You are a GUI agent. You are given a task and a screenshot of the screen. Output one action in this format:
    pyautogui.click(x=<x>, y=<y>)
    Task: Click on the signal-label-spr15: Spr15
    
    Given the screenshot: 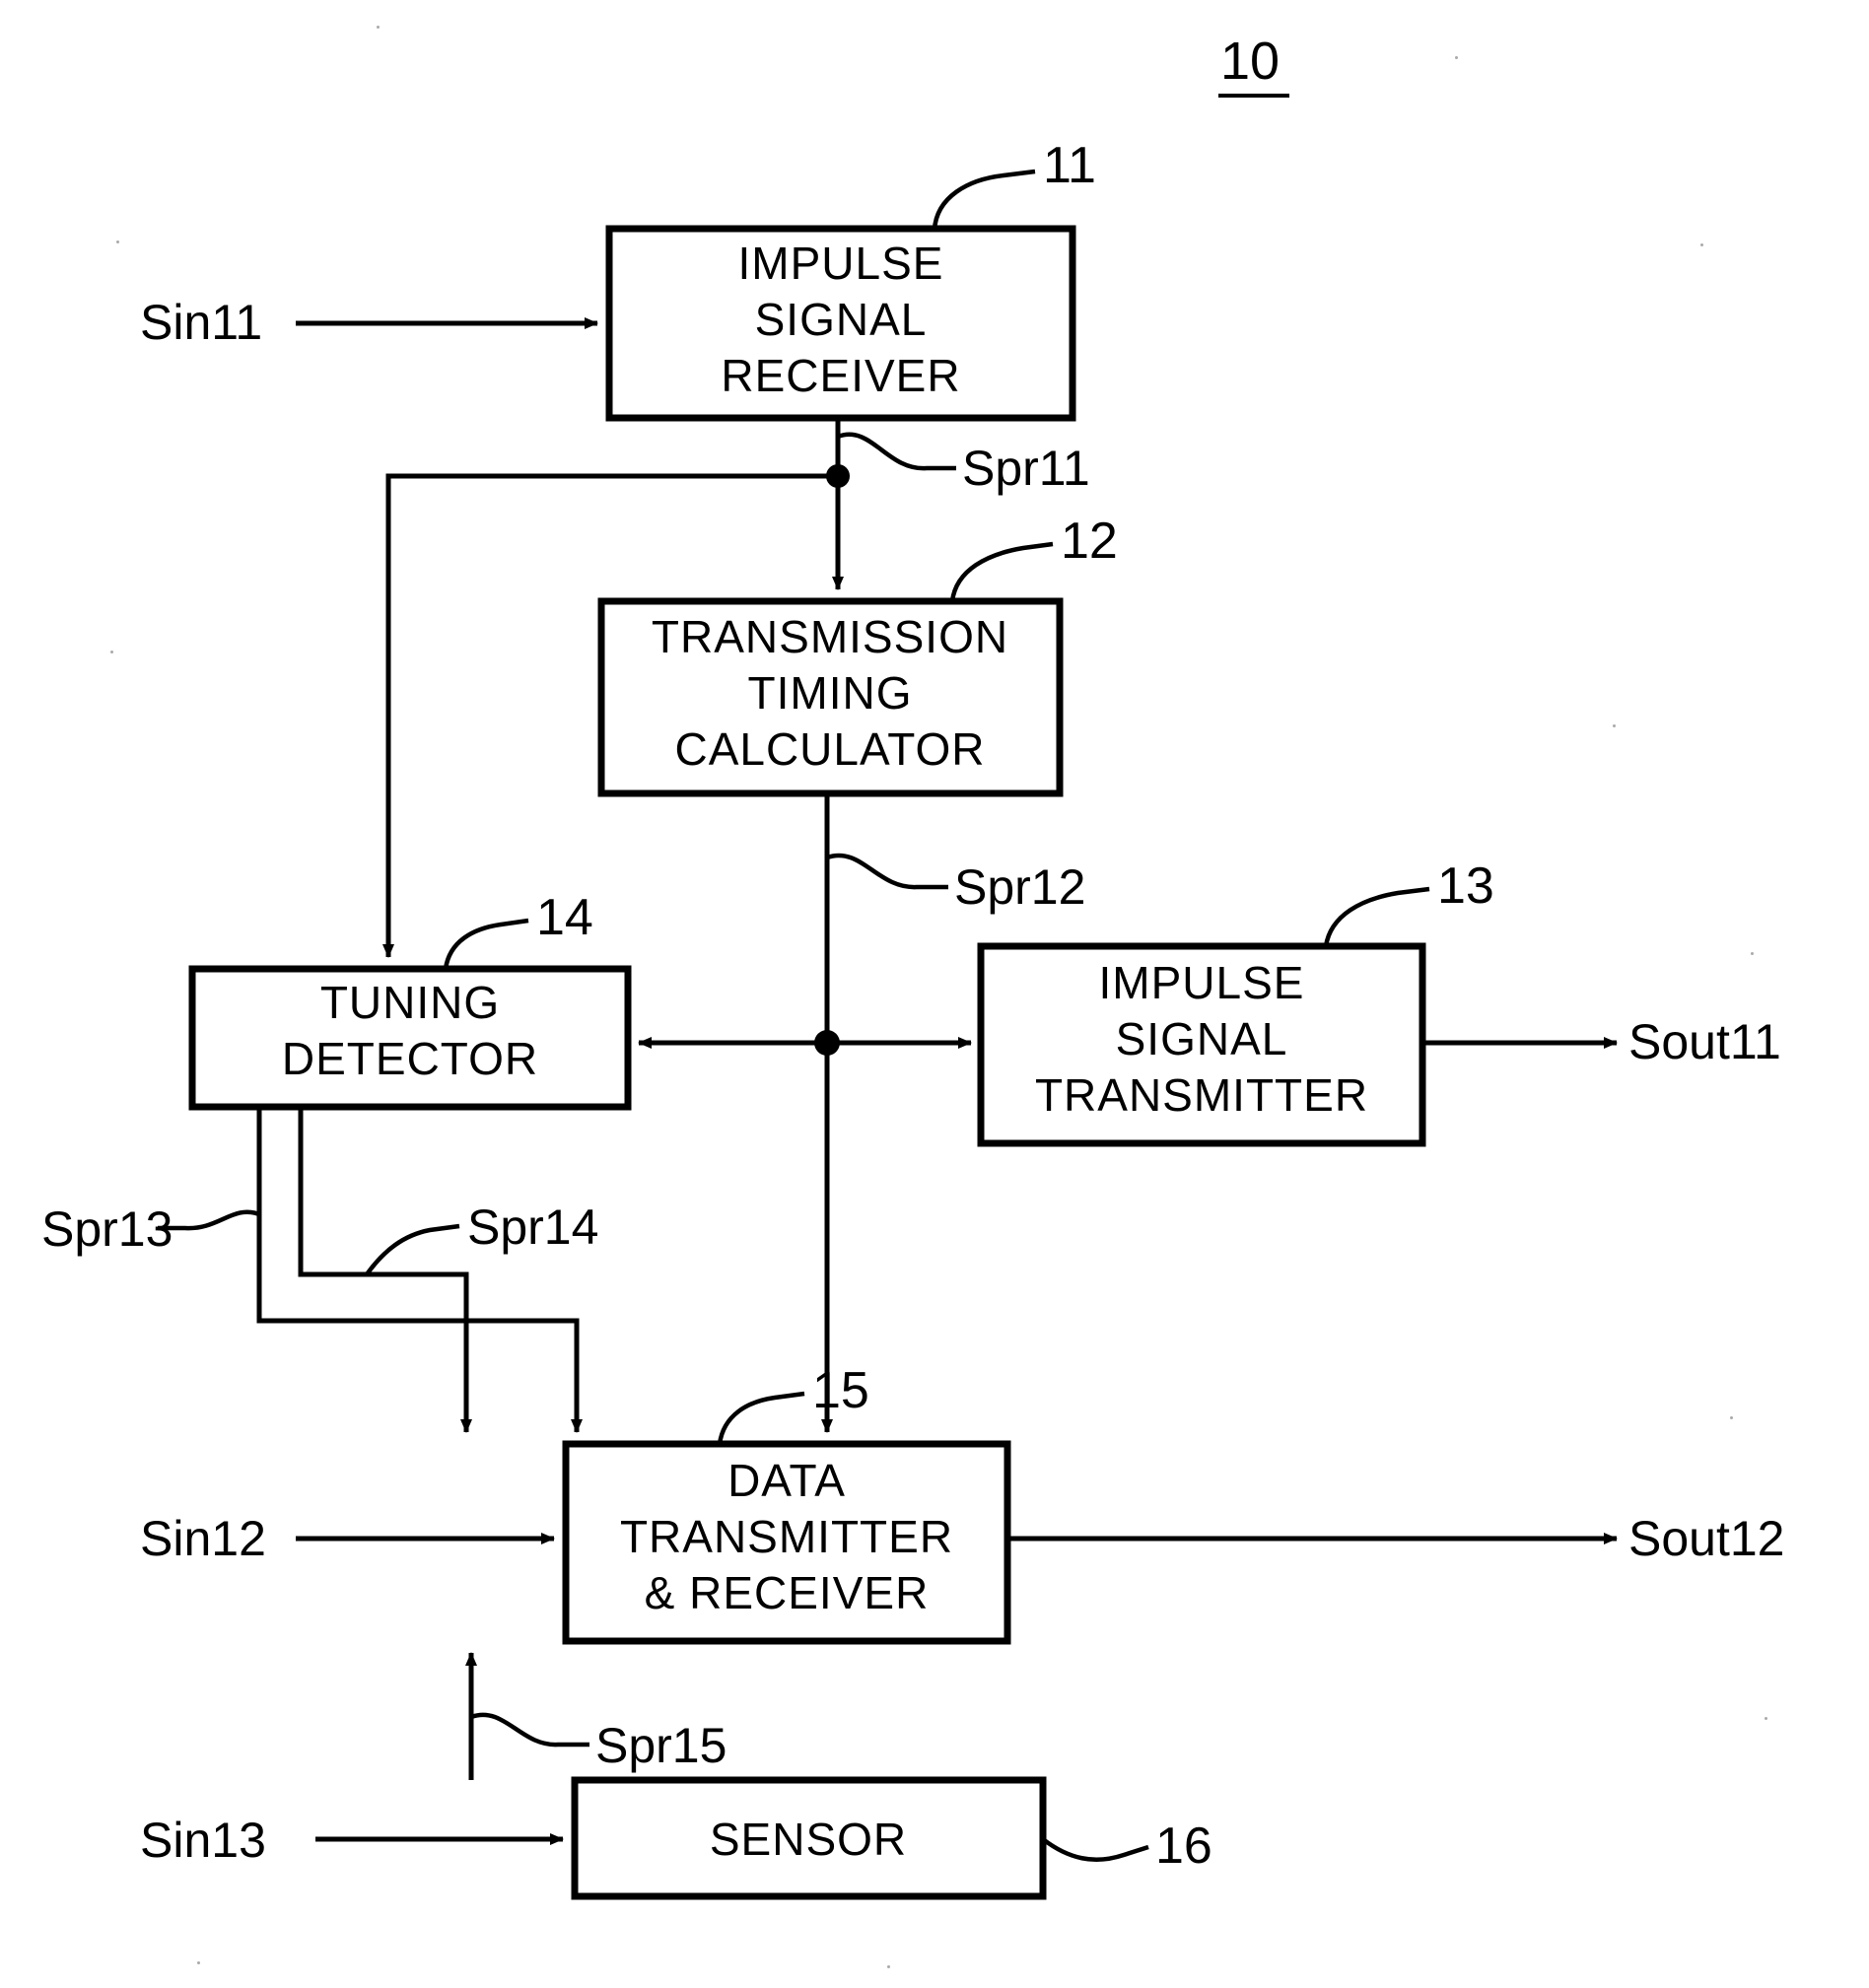 What is the action you would take?
    pyautogui.click(x=661, y=1745)
    